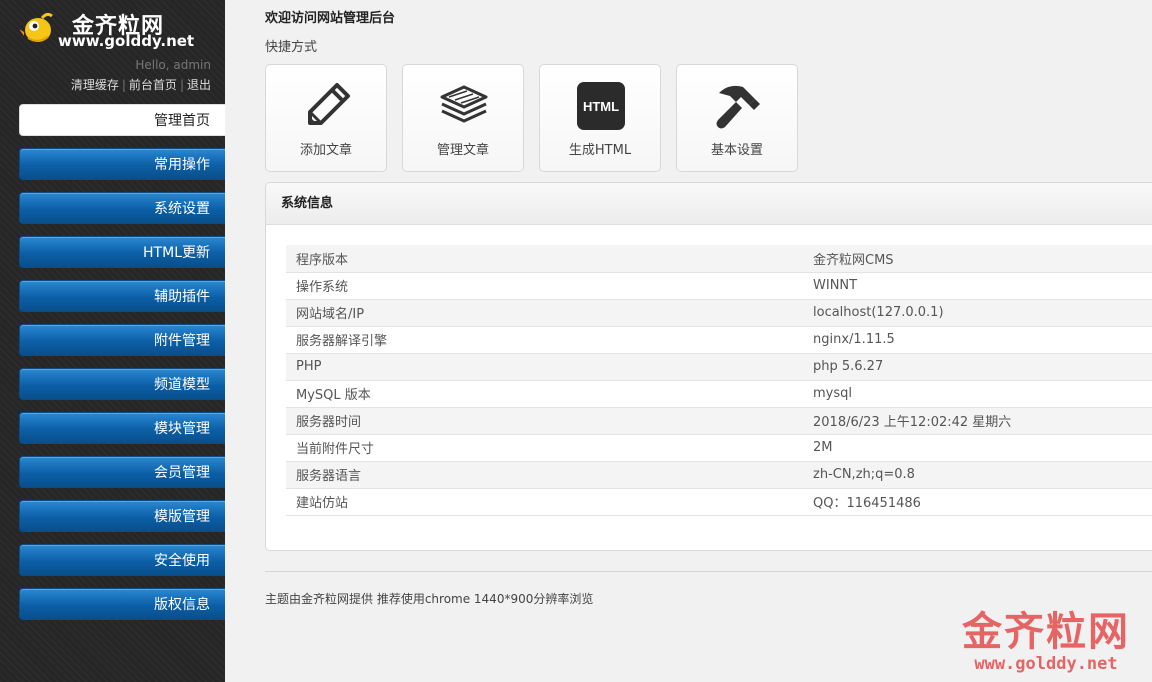 The height and width of the screenshot is (682, 1152). Describe the element at coordinates (199, 85) in the screenshot. I see `logout-link: 退出` at that location.